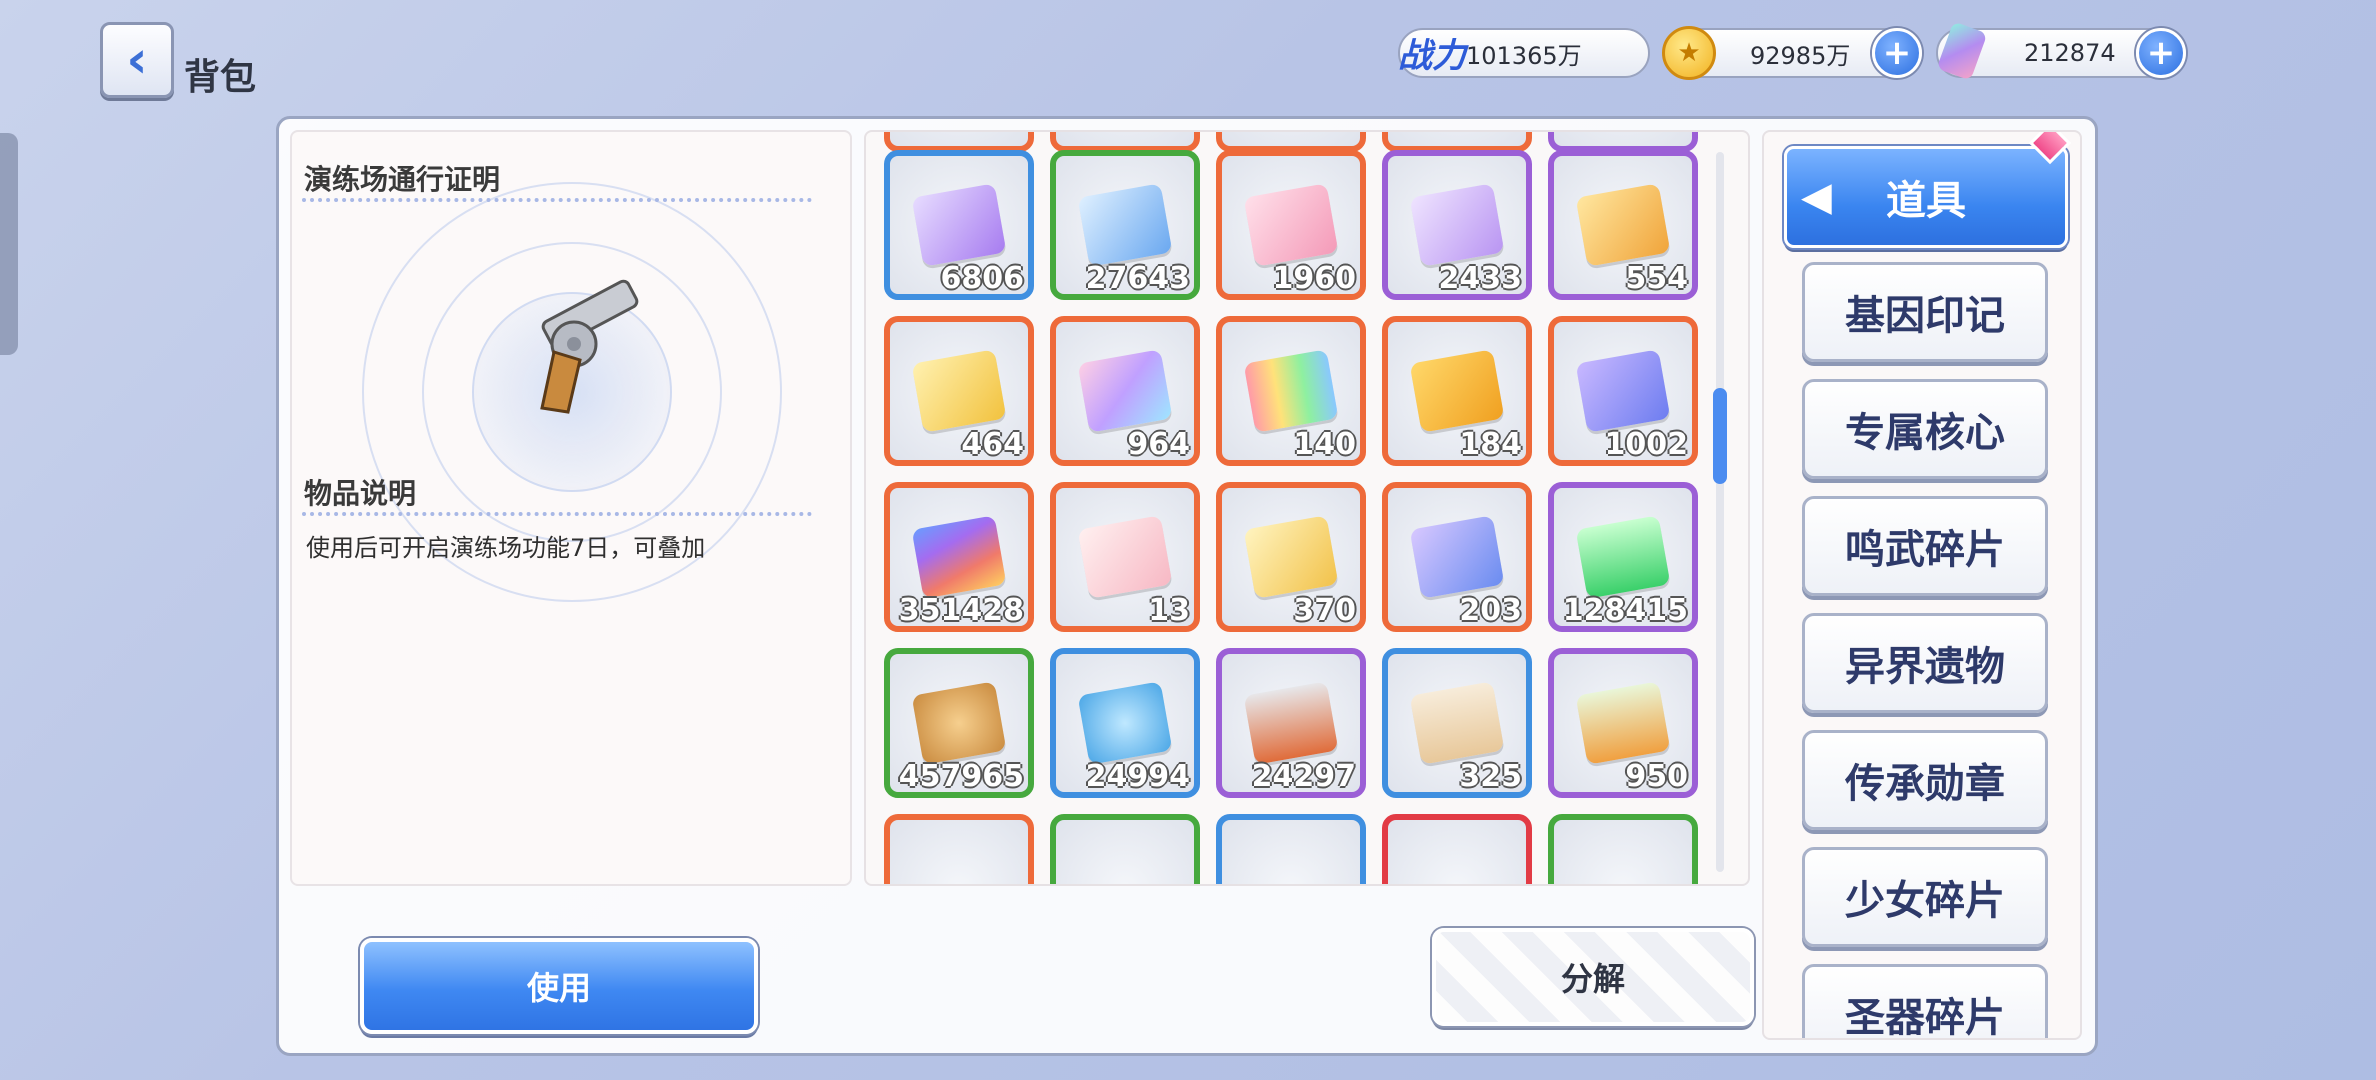 The height and width of the screenshot is (1080, 2376). What do you see at coordinates (961, 610) in the screenshot?
I see `item-count: 351428` at bounding box center [961, 610].